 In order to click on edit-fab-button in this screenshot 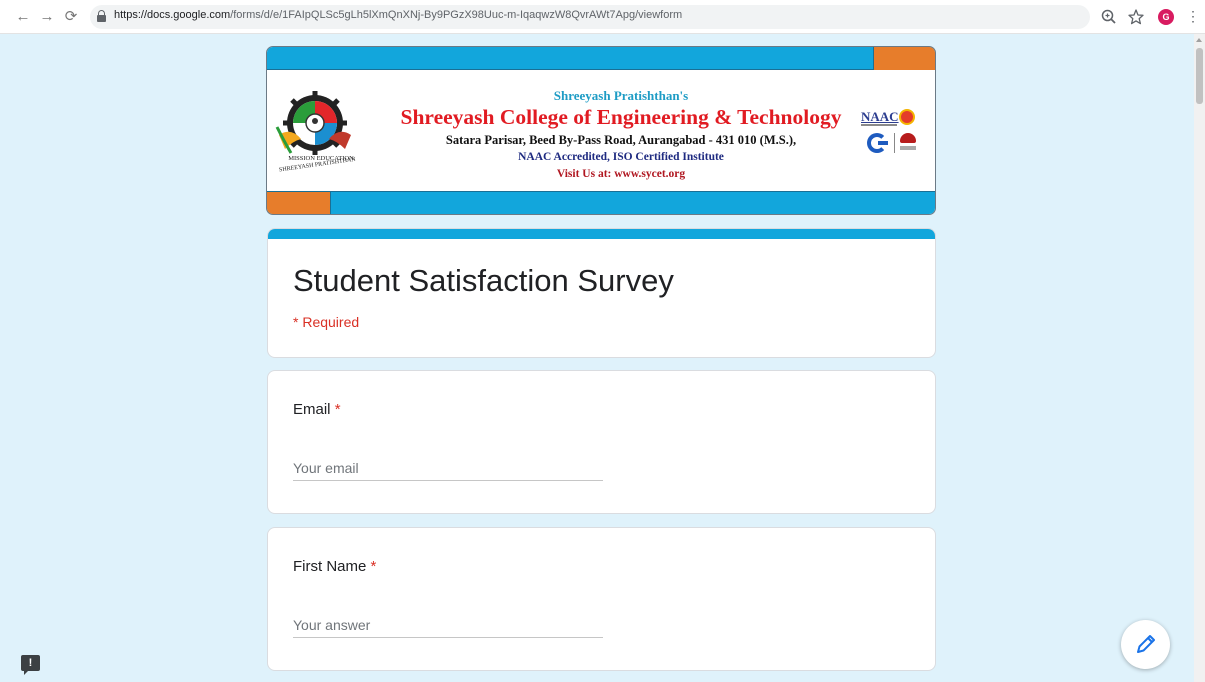, I will do `click(1145, 644)`.